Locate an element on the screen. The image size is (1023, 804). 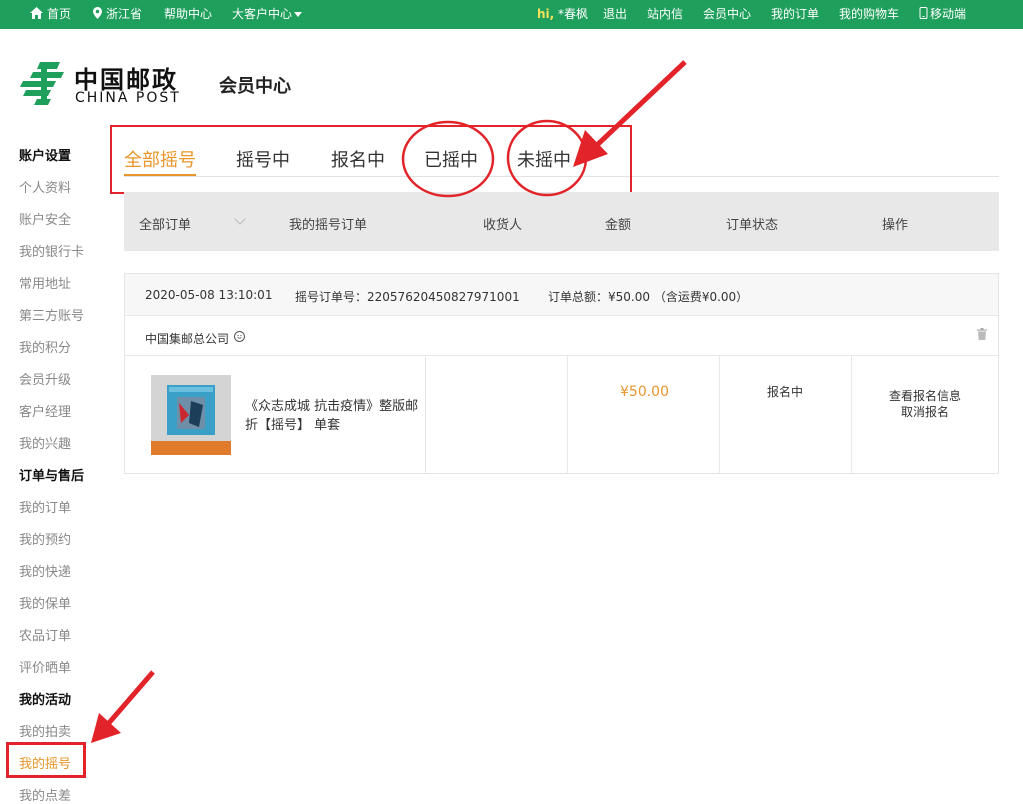
order-number-label: 摇号订单号： is located at coordinates (331, 297).